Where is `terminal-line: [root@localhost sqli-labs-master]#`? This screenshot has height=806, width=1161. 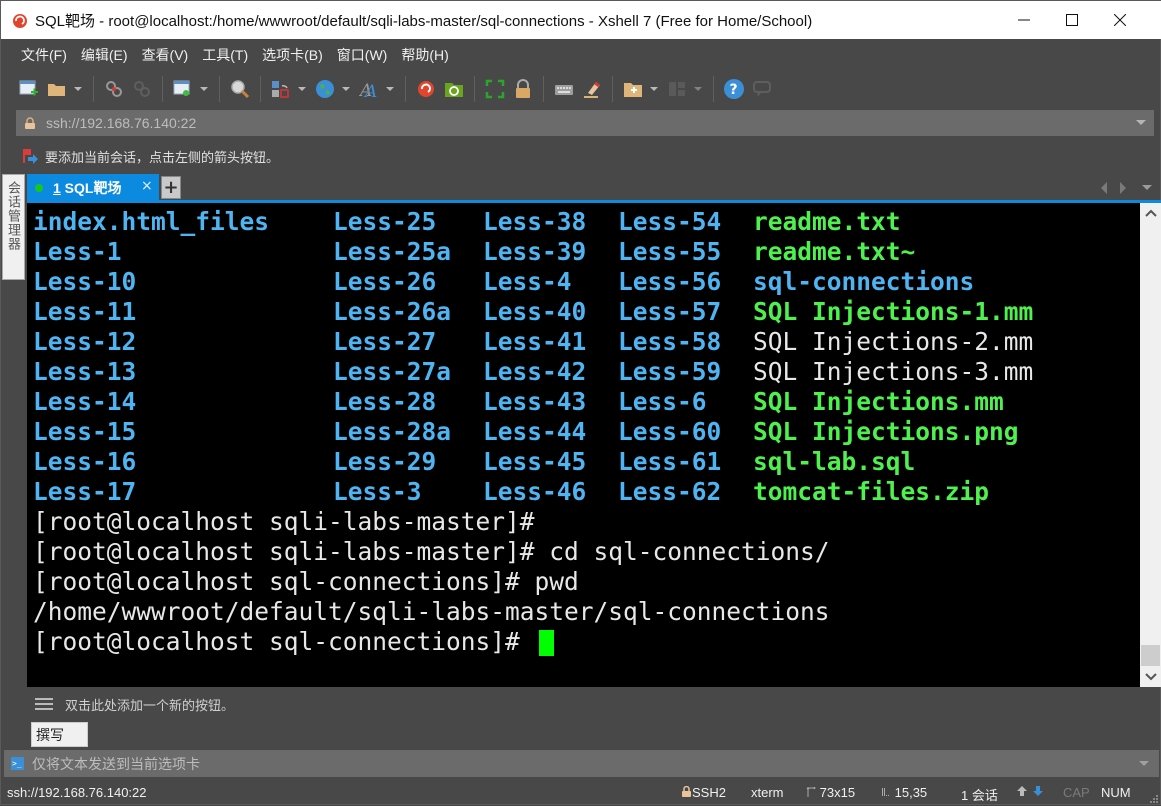
terminal-line: [root@localhost sqli-labs-master]# is located at coordinates (431, 522).